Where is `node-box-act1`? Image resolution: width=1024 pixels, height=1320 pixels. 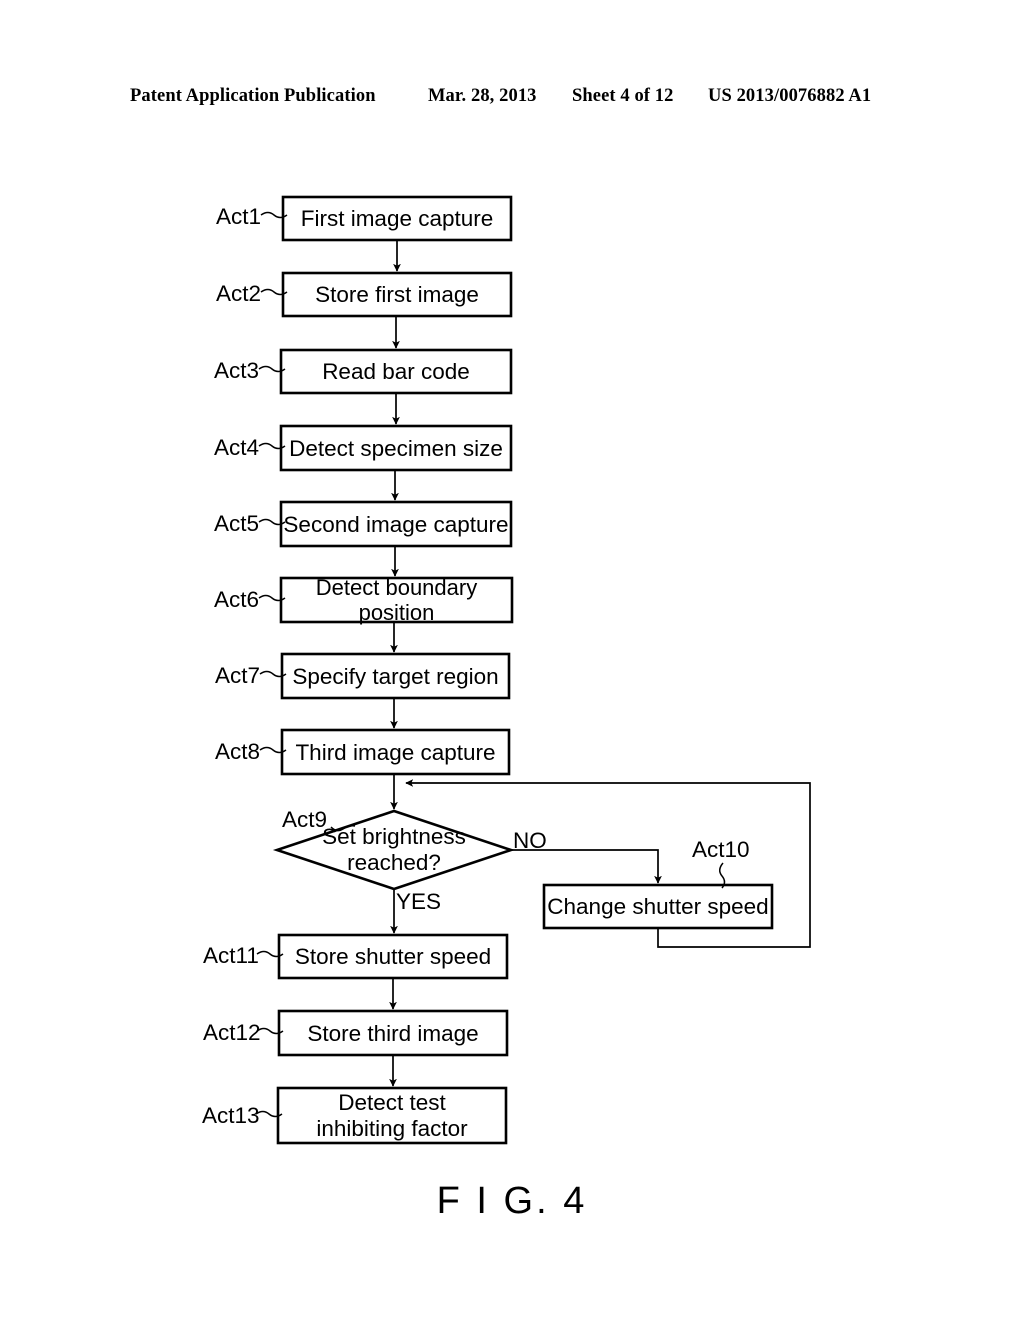 node-box-act1 is located at coordinates (397, 218).